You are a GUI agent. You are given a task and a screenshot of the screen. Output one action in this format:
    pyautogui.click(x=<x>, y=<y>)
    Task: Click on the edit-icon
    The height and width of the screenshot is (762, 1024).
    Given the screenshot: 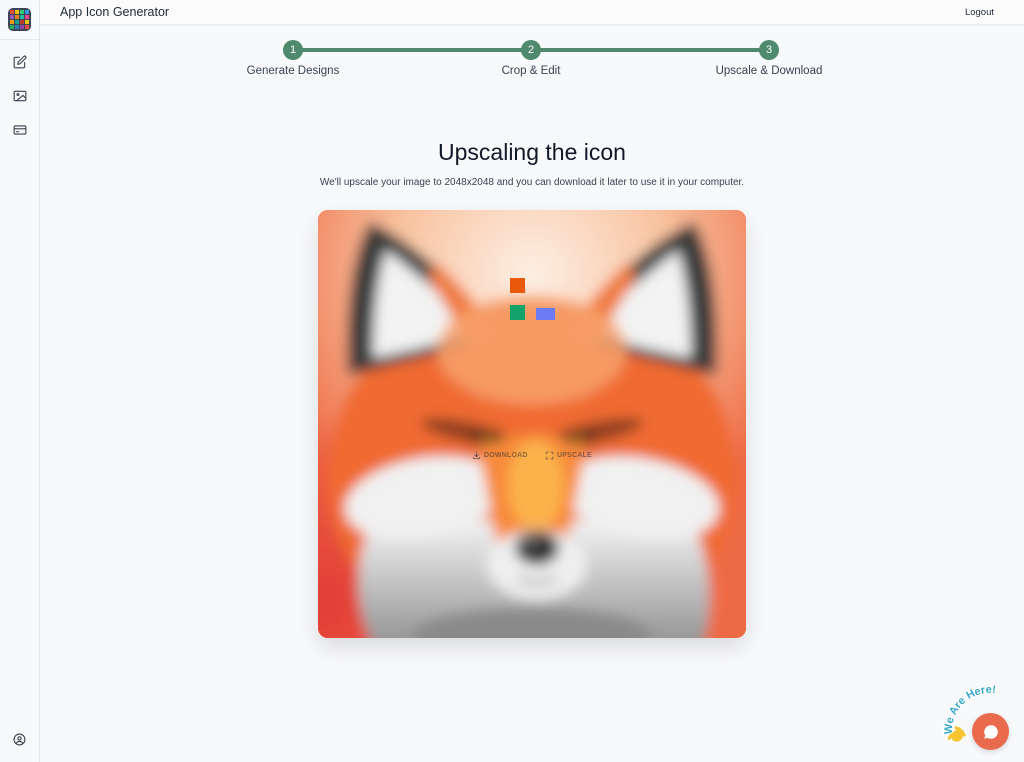 What is the action you would take?
    pyautogui.click(x=19, y=61)
    